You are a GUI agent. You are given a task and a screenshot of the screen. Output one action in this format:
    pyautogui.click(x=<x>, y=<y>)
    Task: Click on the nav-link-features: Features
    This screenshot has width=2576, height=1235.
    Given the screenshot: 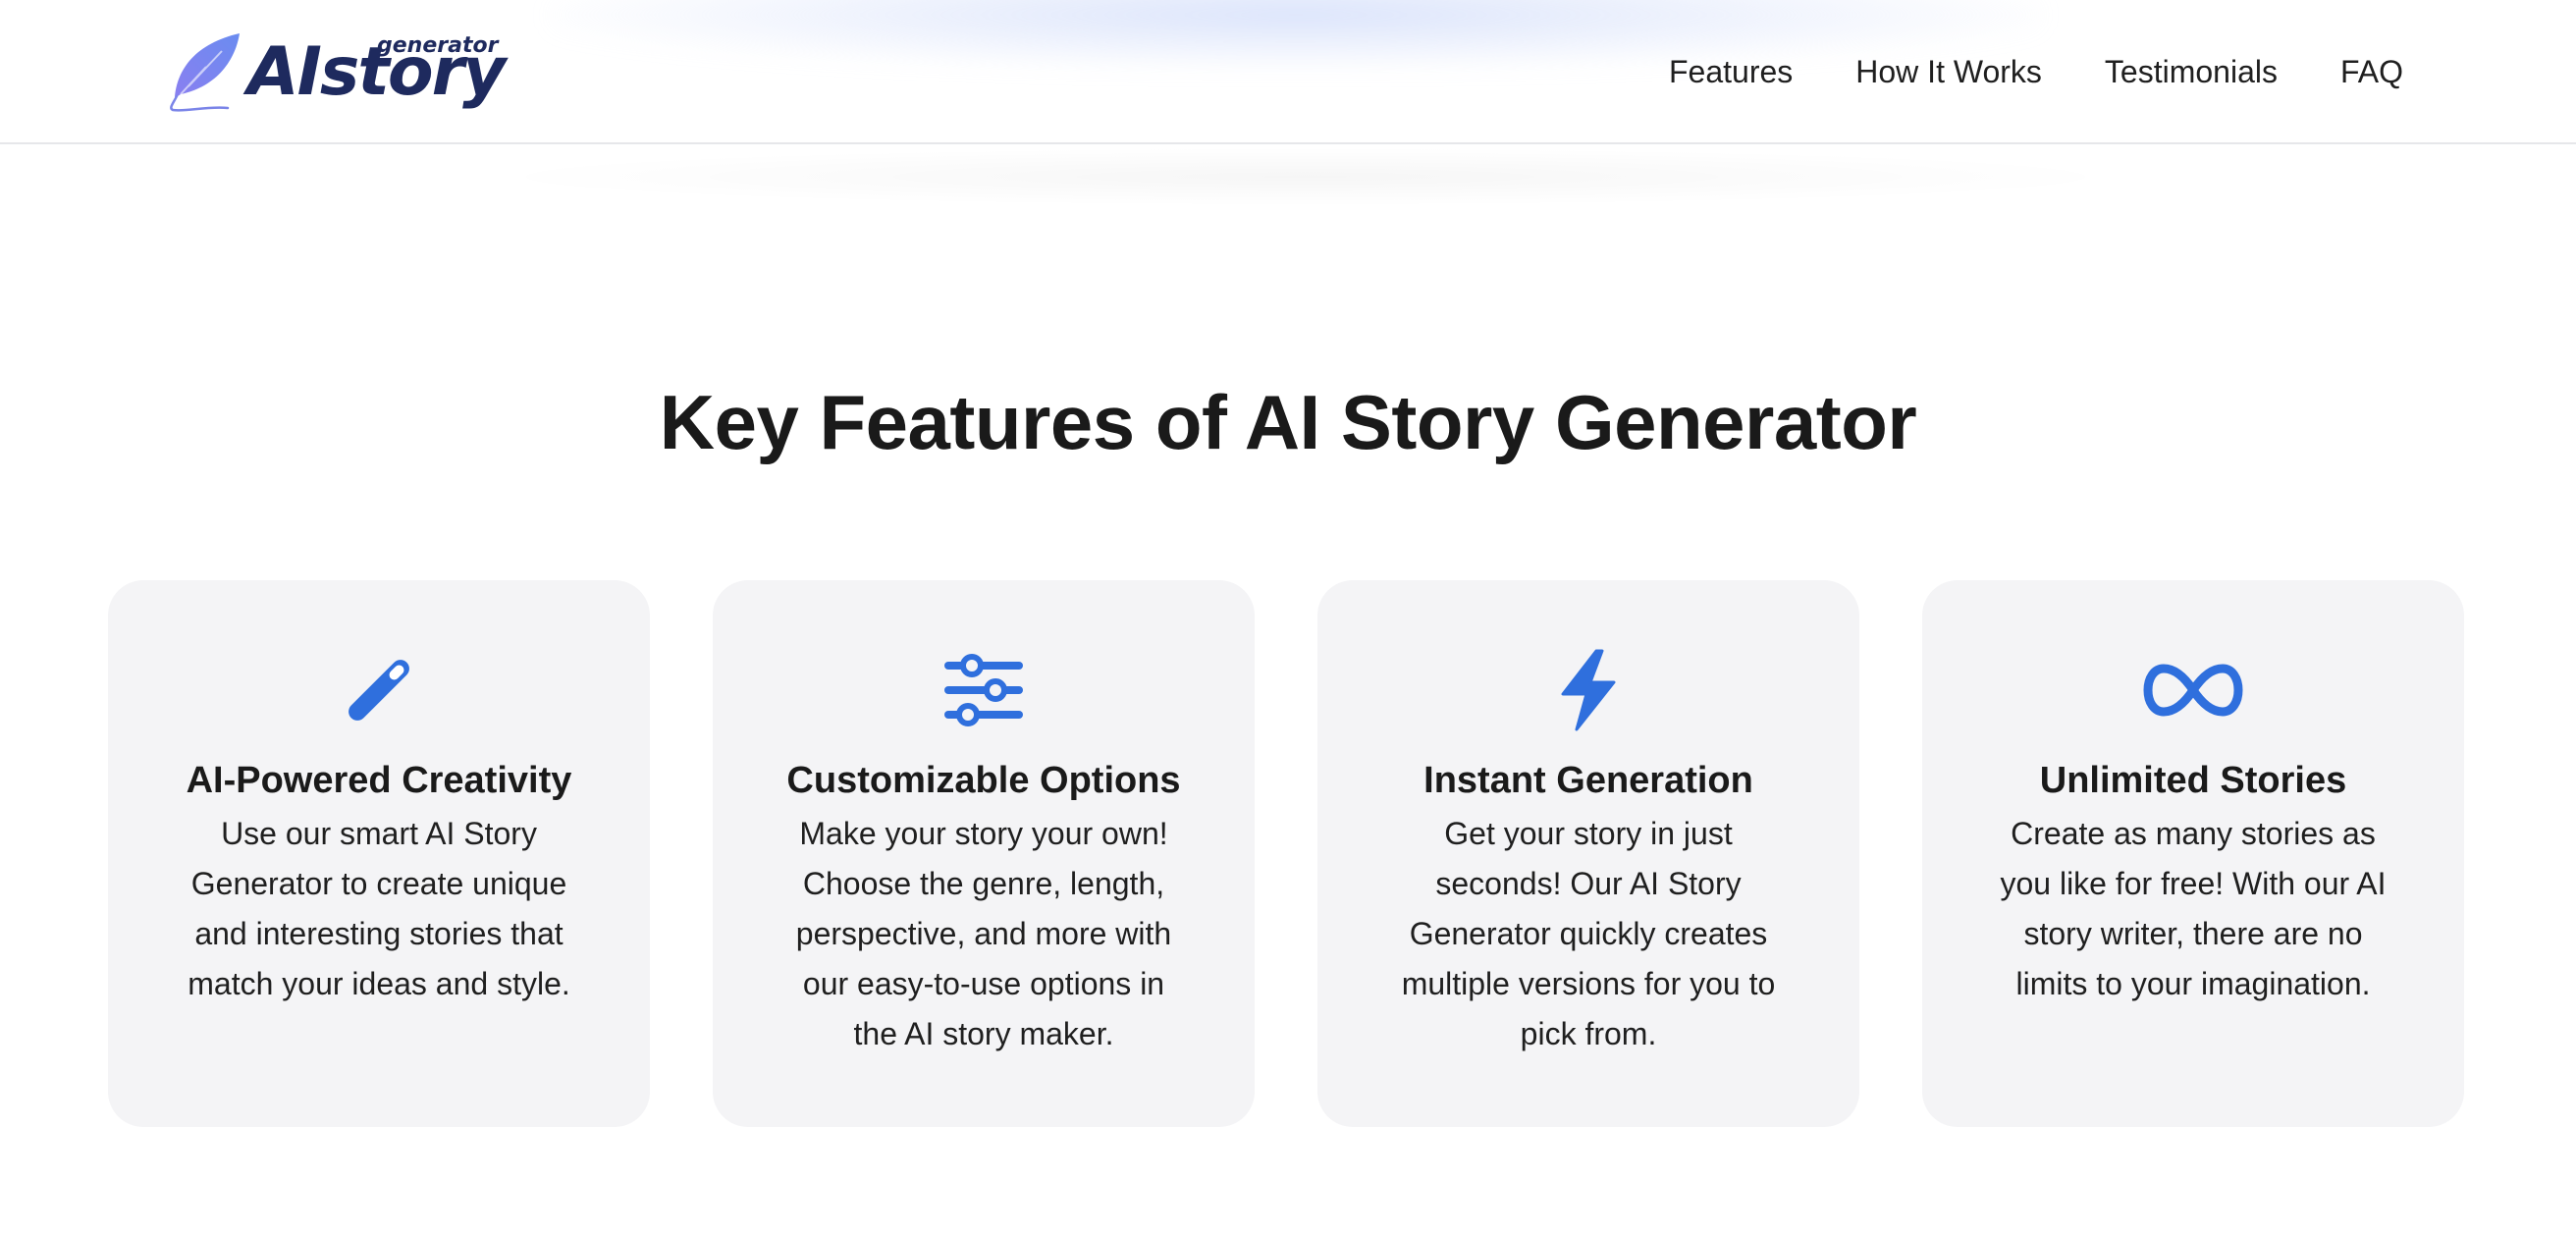 What is the action you would take?
    pyautogui.click(x=1731, y=72)
    